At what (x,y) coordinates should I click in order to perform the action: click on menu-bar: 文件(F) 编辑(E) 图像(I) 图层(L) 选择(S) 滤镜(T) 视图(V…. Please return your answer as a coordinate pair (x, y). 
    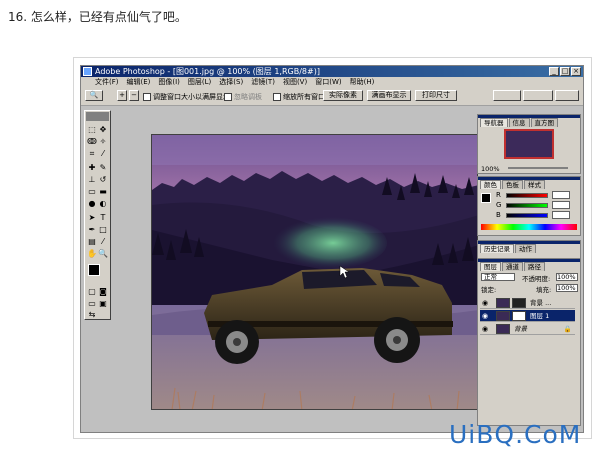
    Looking at the image, I should click on (332, 82).